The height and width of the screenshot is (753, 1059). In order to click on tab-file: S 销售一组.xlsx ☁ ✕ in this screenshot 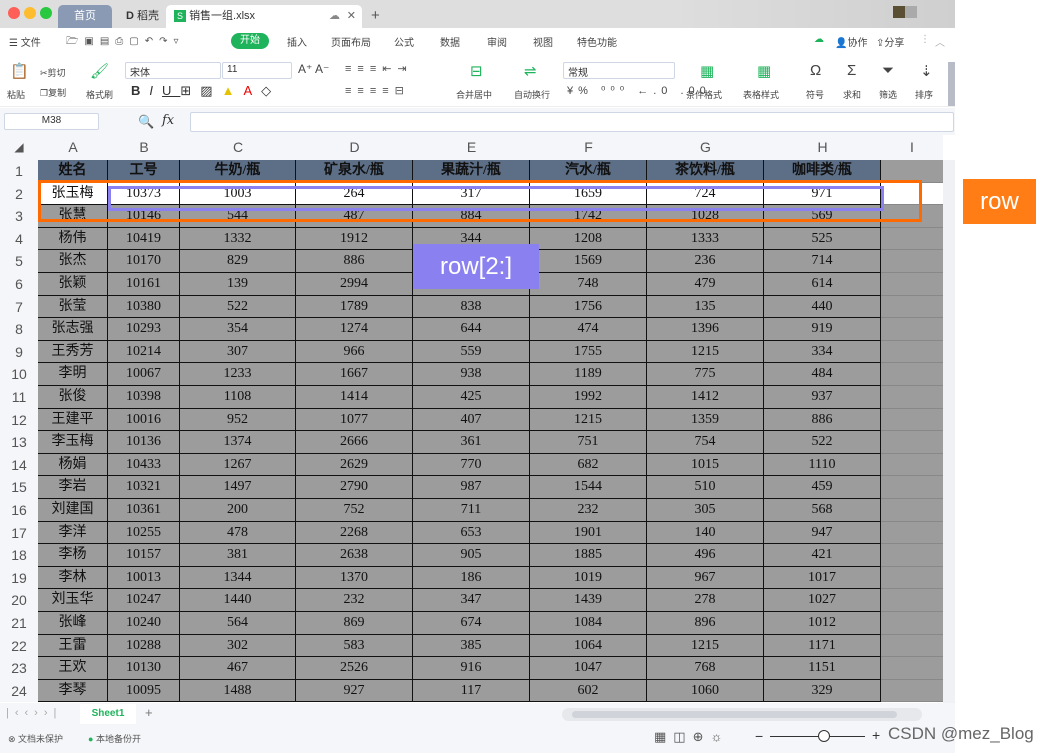, I will do `click(264, 16)`.